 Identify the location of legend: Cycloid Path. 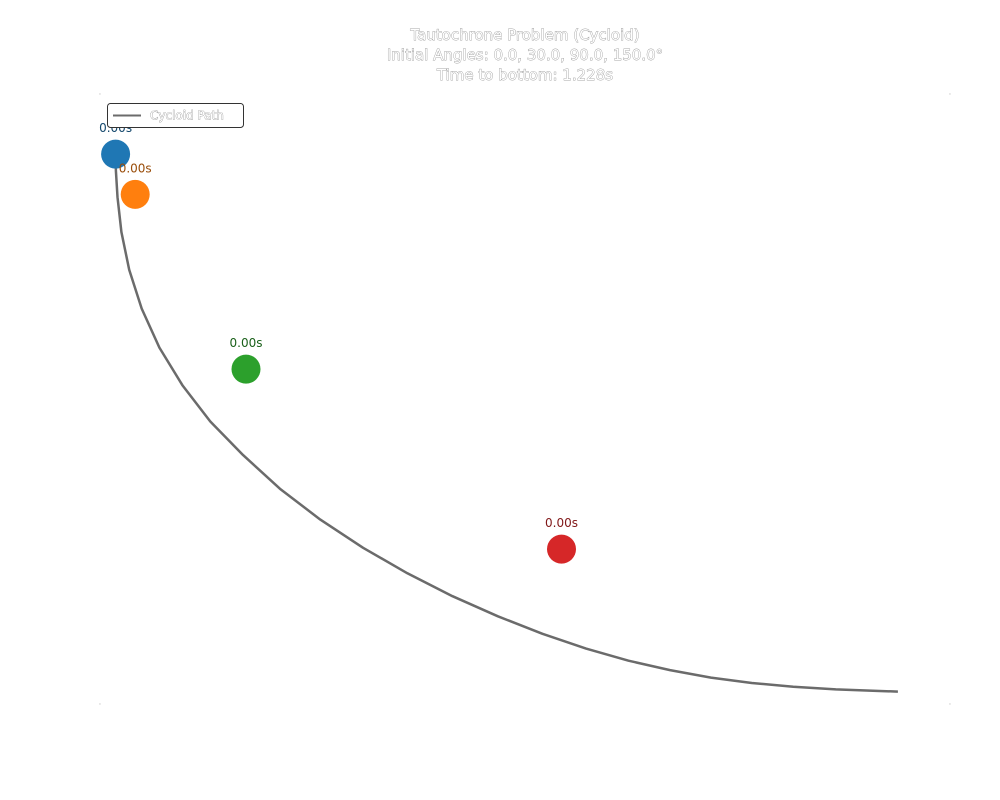
(175, 115).